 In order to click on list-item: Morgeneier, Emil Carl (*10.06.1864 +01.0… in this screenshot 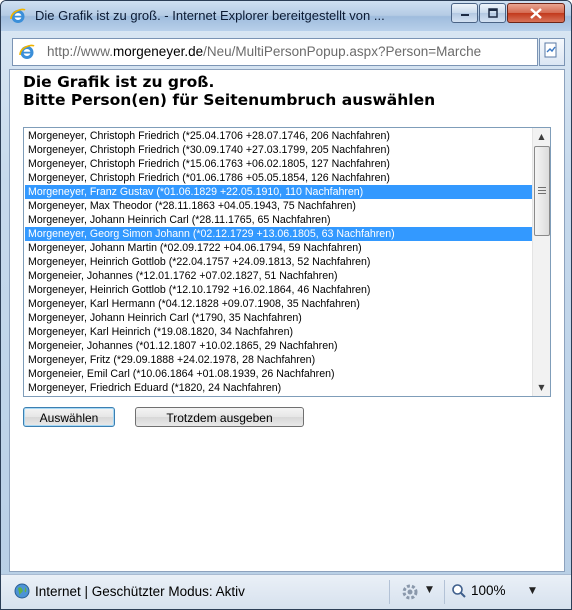, I will do `click(278, 374)`.